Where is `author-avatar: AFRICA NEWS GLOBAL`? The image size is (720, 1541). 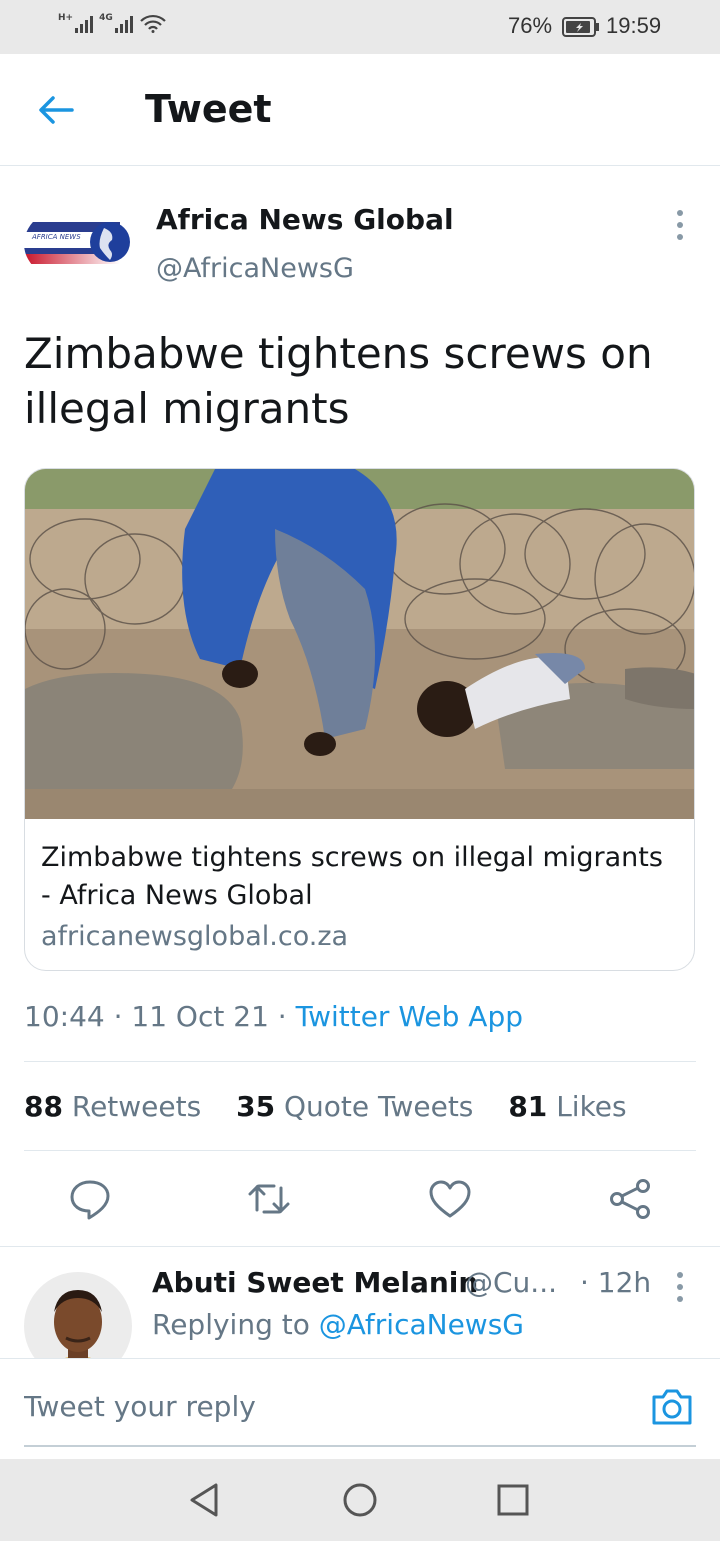 author-avatar: AFRICA NEWS GLOBAL is located at coordinates (78, 244).